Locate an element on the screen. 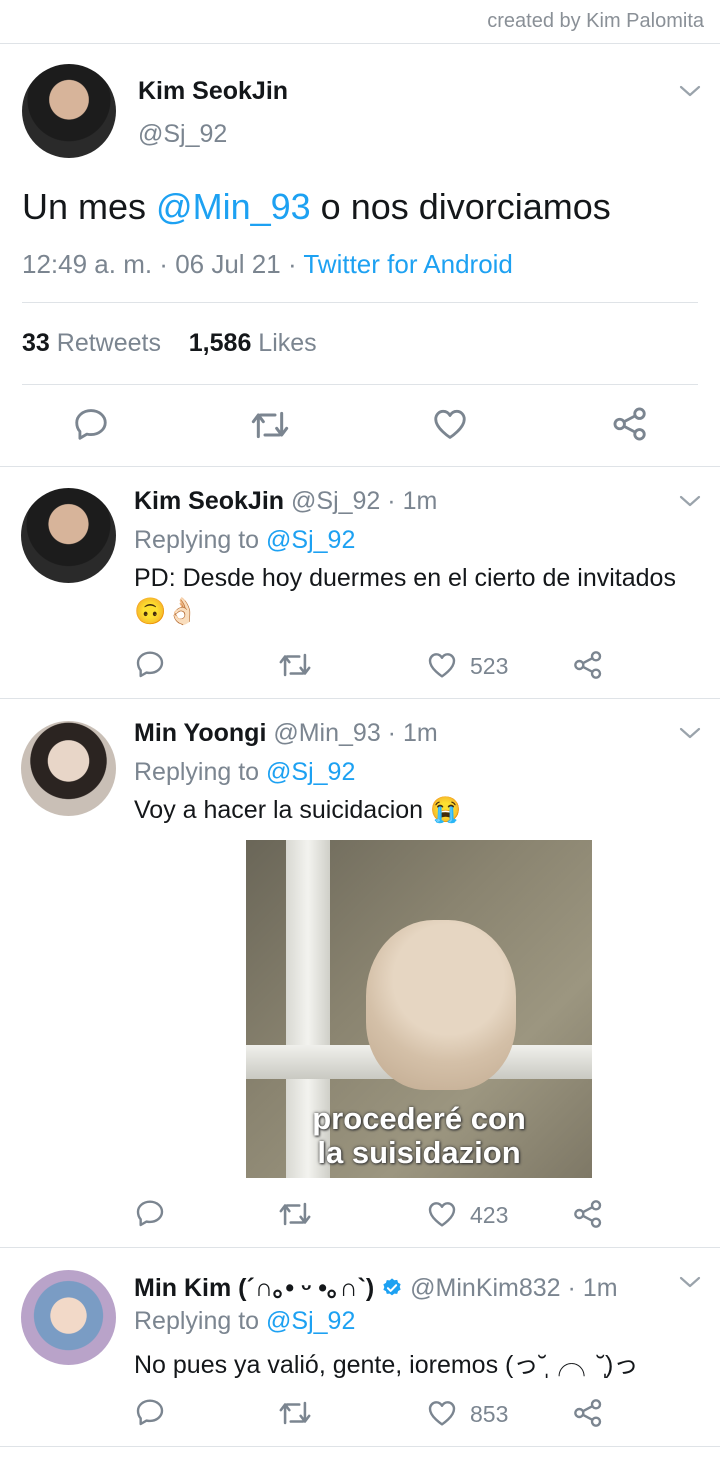 The image size is (720, 1459). verified-icon is located at coordinates (392, 1287).